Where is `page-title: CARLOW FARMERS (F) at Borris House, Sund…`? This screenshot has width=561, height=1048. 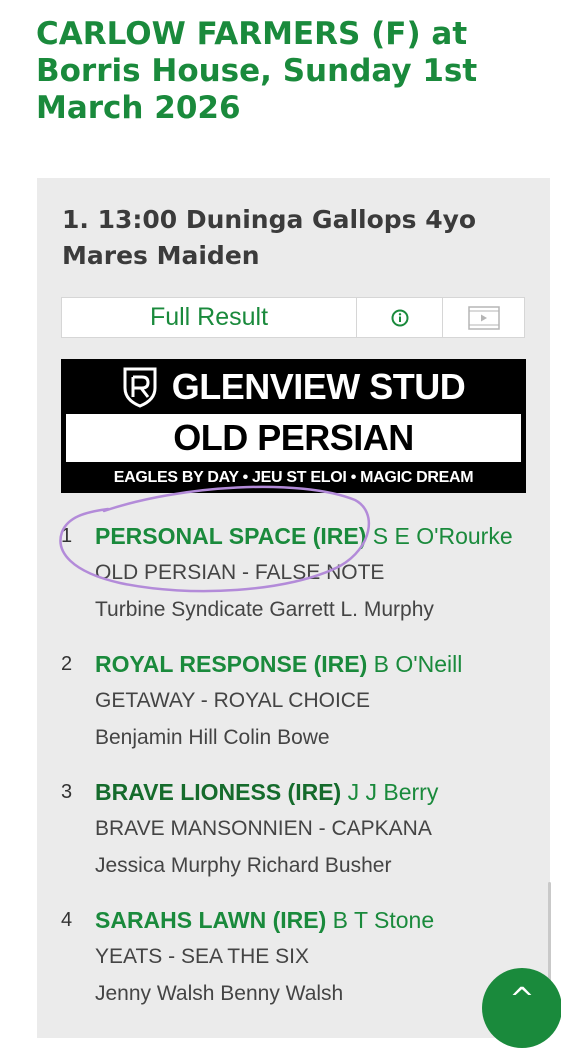 page-title: CARLOW FARMERS (F) at Borris House, Sund… is located at coordinates (257, 71).